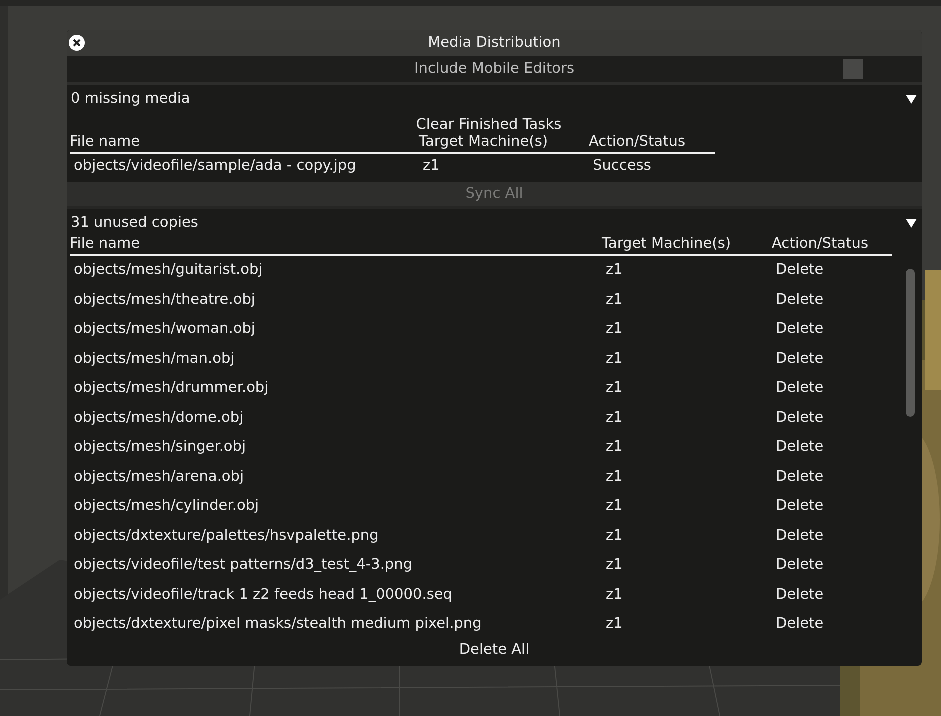 The width and height of the screenshot is (941, 716). I want to click on table-cell-text: objects/mesh/drummer.obj, so click(171, 388).